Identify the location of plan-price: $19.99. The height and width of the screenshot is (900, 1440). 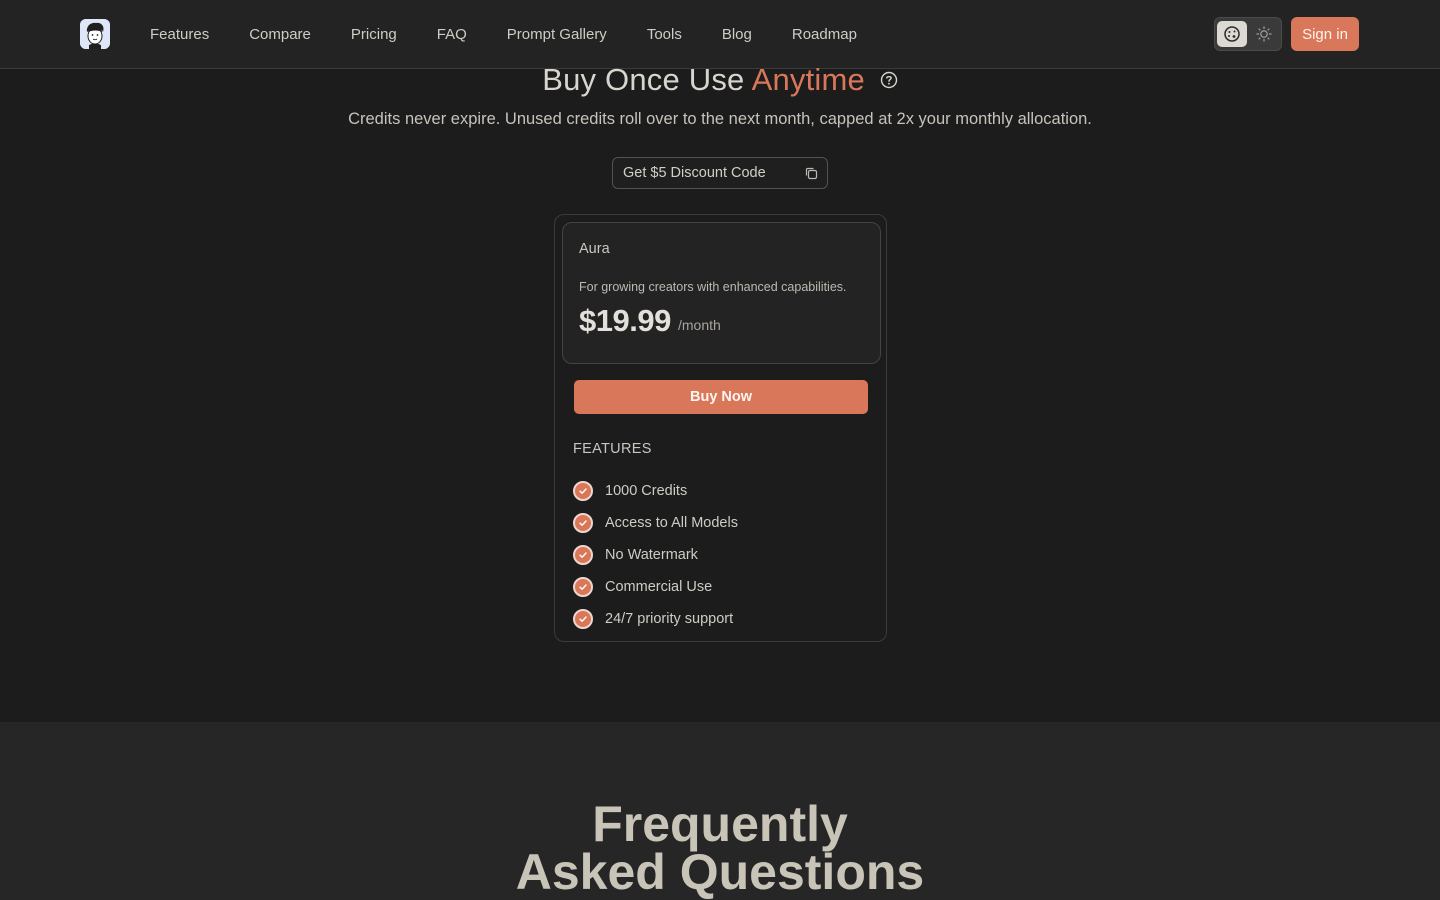
(625, 320).